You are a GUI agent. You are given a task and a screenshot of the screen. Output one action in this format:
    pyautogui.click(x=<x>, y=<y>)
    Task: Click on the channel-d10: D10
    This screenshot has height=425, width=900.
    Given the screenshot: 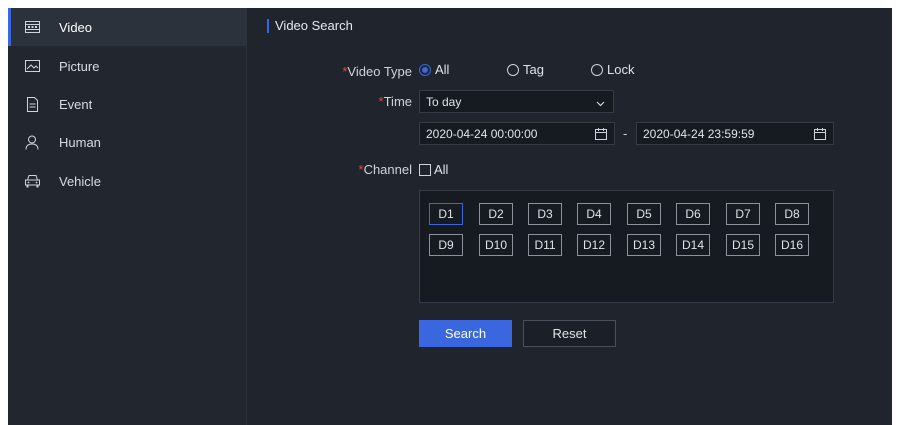 What is the action you would take?
    pyautogui.click(x=496, y=245)
    